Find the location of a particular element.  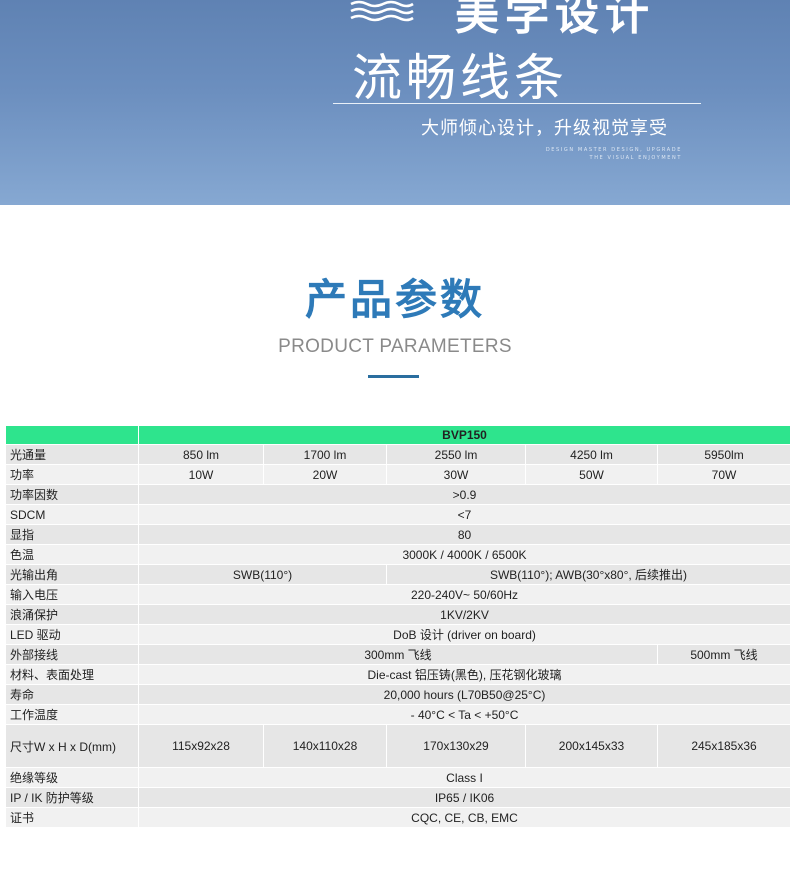

table-row-material: 材料、表面处理 Die-cast 铝压铸(黑色), 压花钢化玻璃 is located at coordinates (397, 674).